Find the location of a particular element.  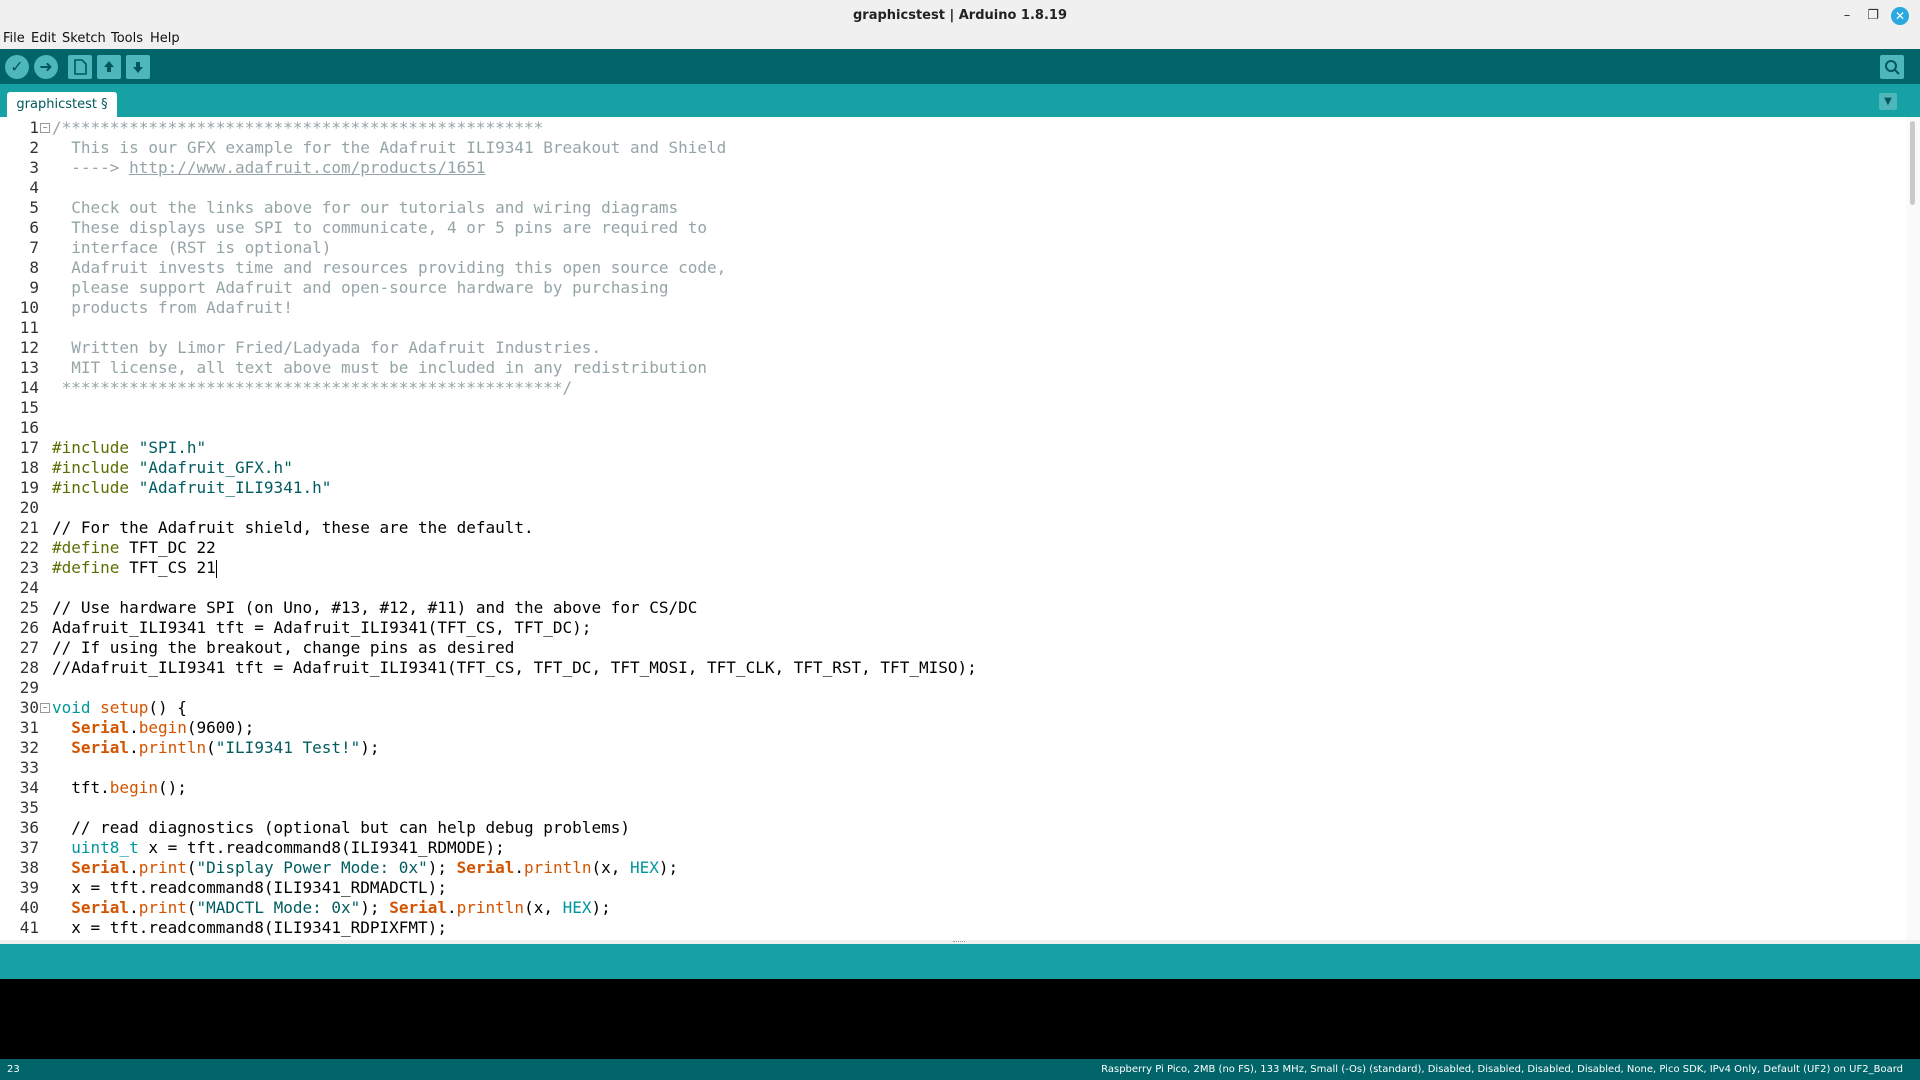

code-line: 24 is located at coordinates (950, 588).